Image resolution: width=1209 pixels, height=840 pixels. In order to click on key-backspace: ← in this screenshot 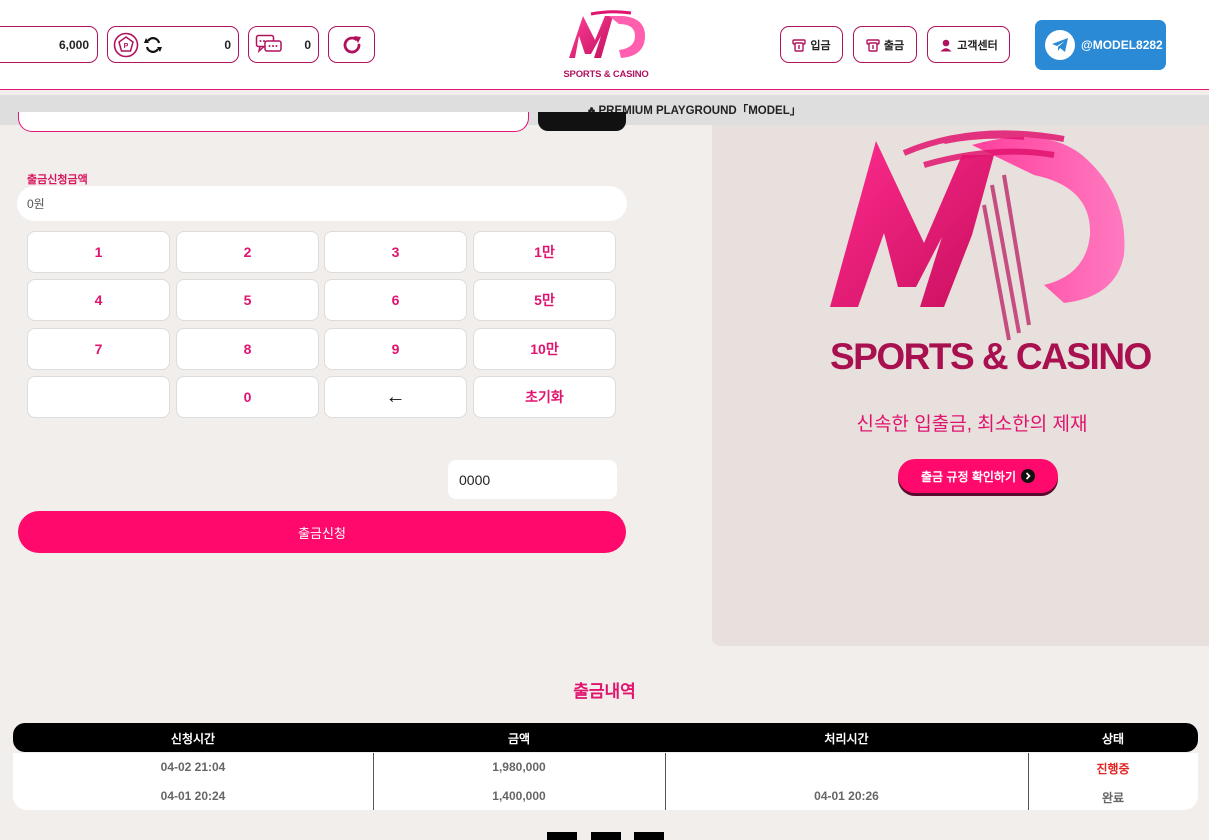, I will do `click(395, 397)`.